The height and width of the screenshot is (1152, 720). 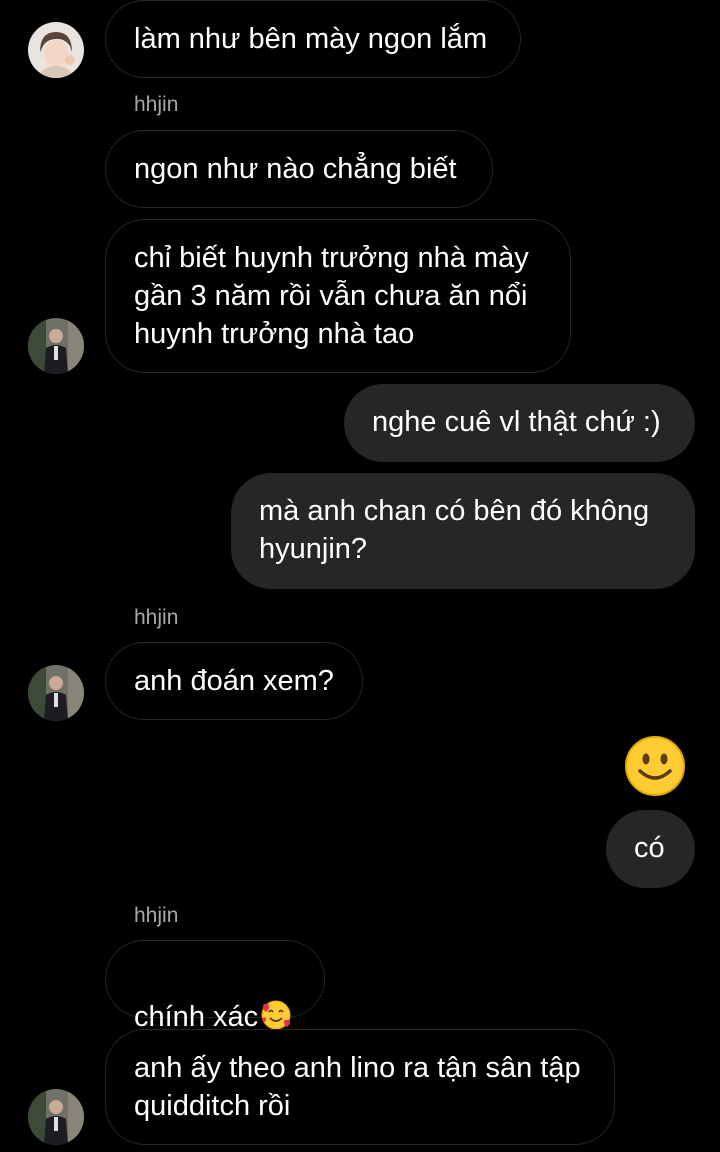 I want to click on smiling-face-with-hearts-icon, so click(x=276, y=1015).